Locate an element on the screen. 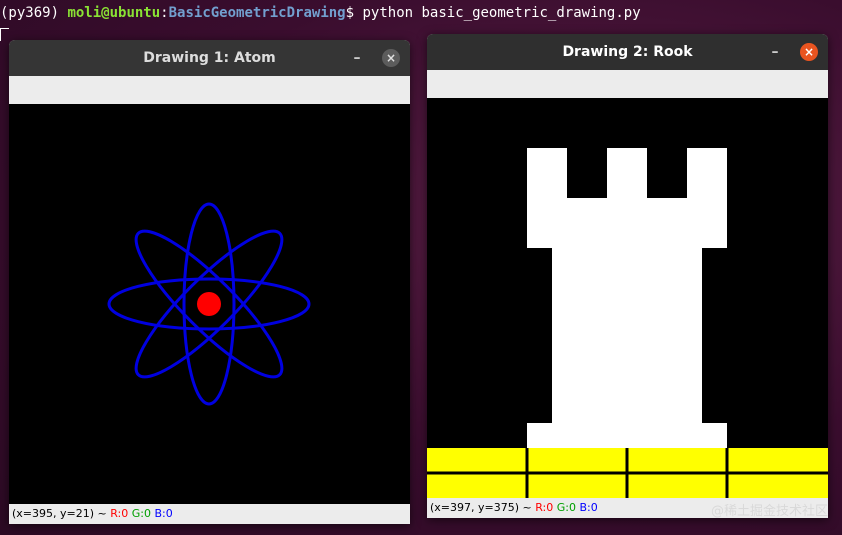  rook-shape is located at coordinates (627, 298).